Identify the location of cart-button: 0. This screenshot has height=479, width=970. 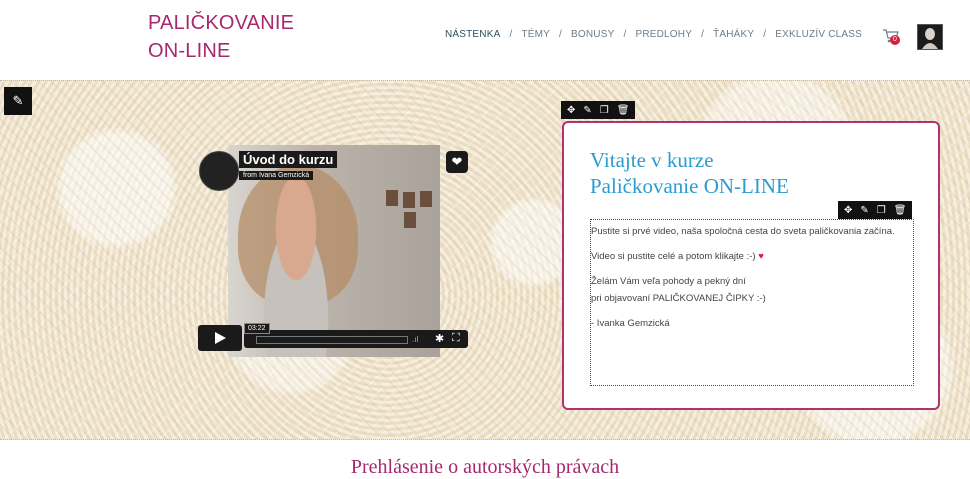
(893, 38).